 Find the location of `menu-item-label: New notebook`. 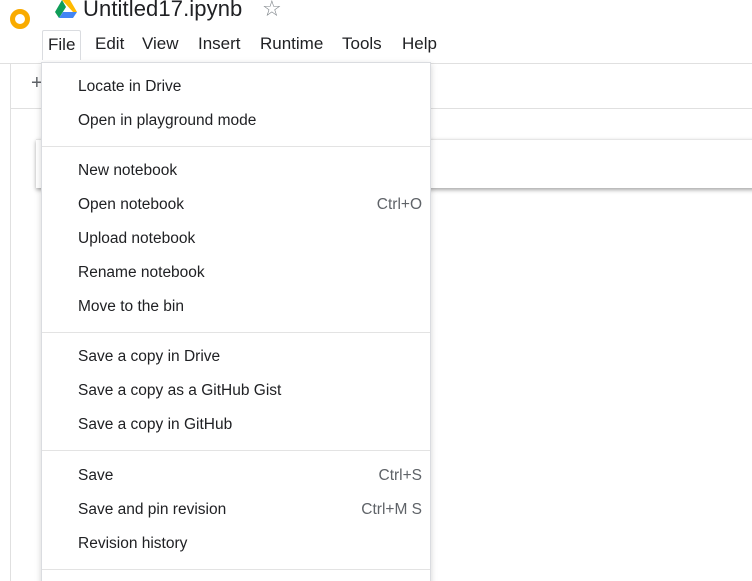

menu-item-label: New notebook is located at coordinates (128, 170).